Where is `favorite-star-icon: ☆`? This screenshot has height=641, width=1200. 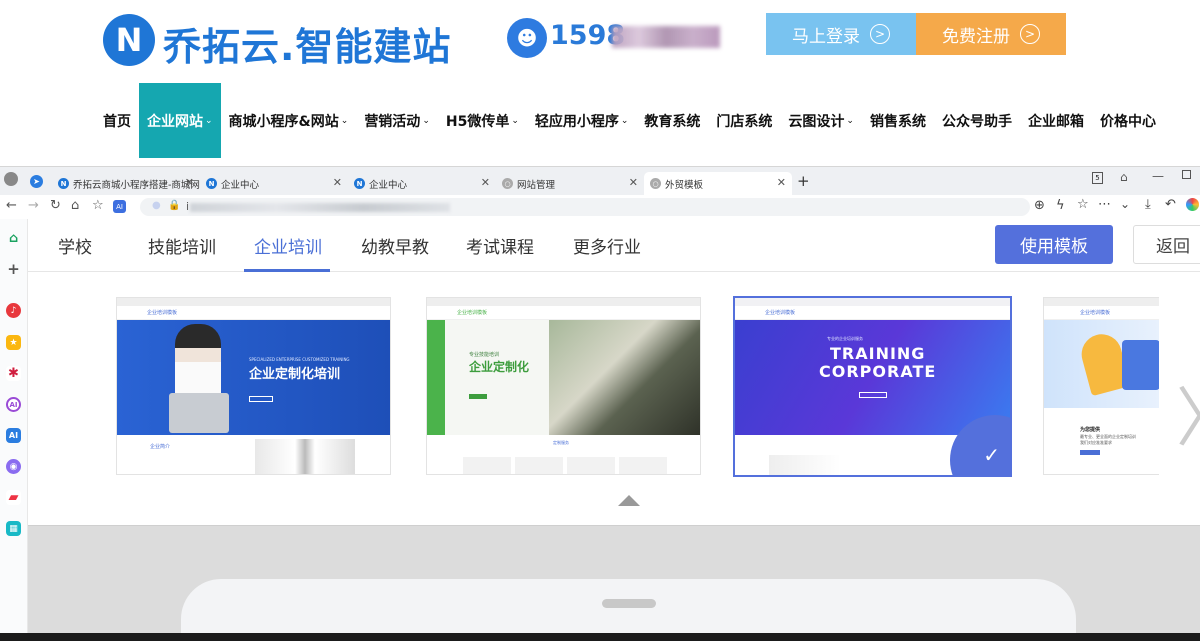
favorite-star-icon: ☆ is located at coordinates (1083, 204).